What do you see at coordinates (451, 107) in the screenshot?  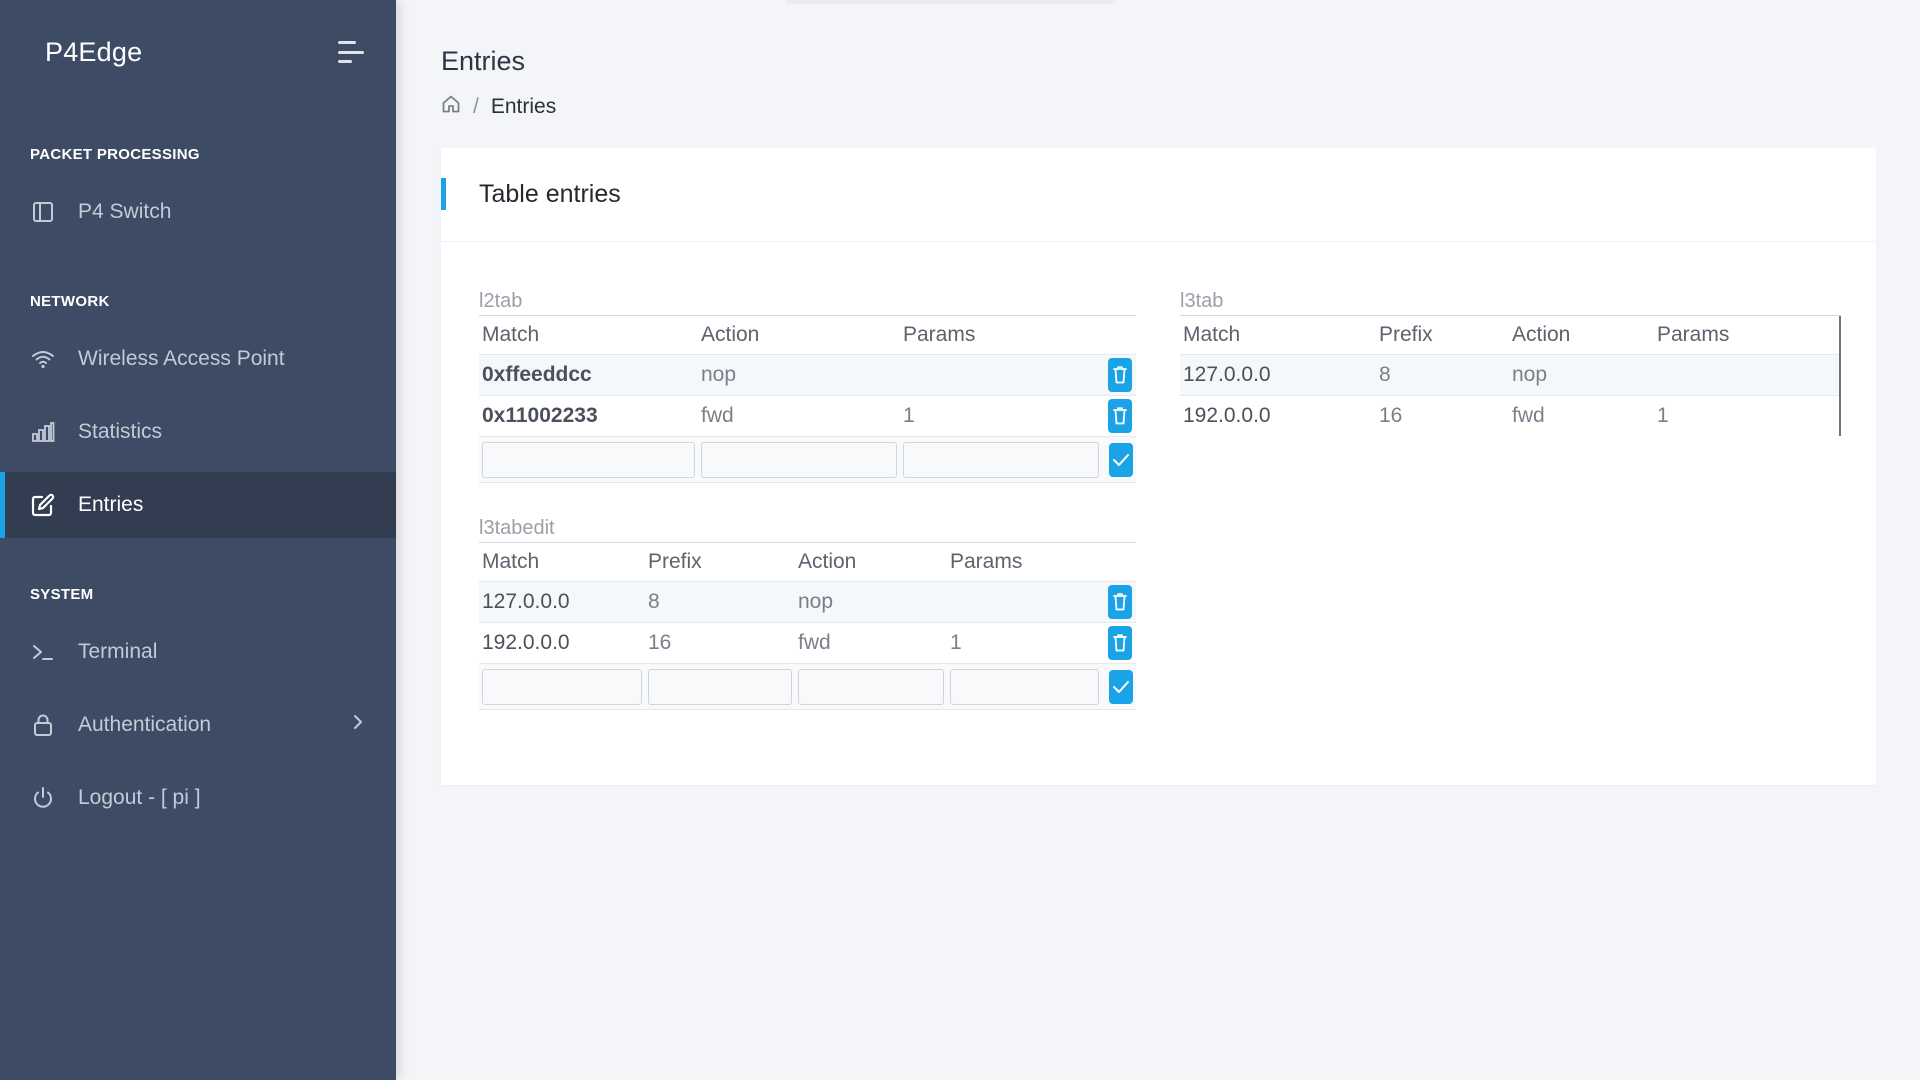 I see `home-icon` at bounding box center [451, 107].